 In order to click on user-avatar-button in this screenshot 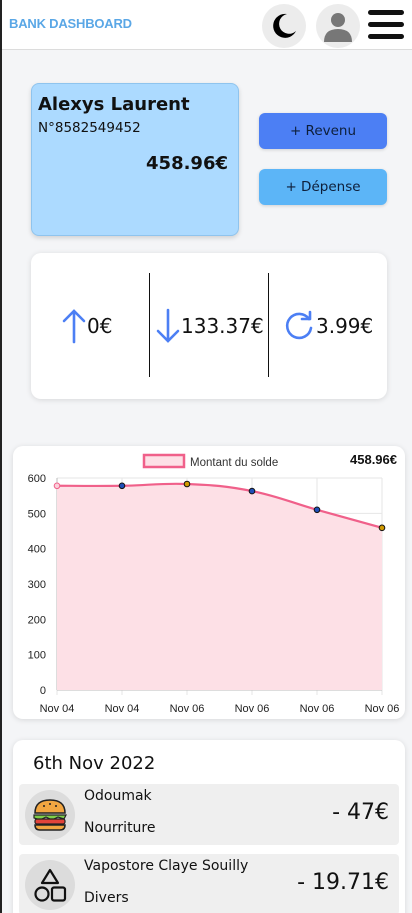, I will do `click(338, 26)`.